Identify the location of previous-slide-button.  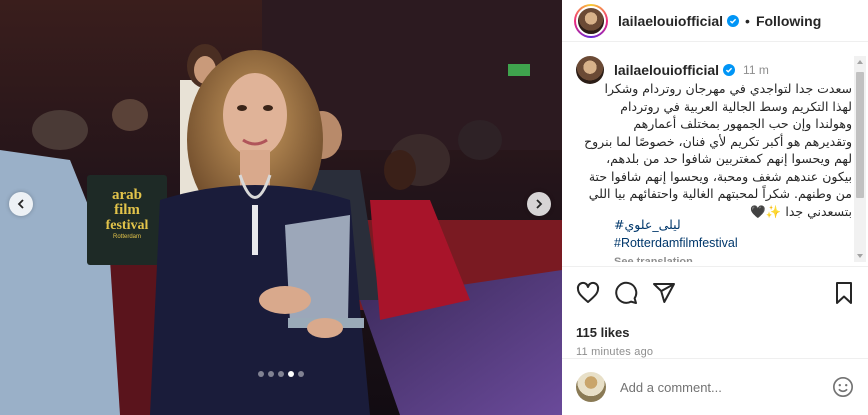
(21, 204).